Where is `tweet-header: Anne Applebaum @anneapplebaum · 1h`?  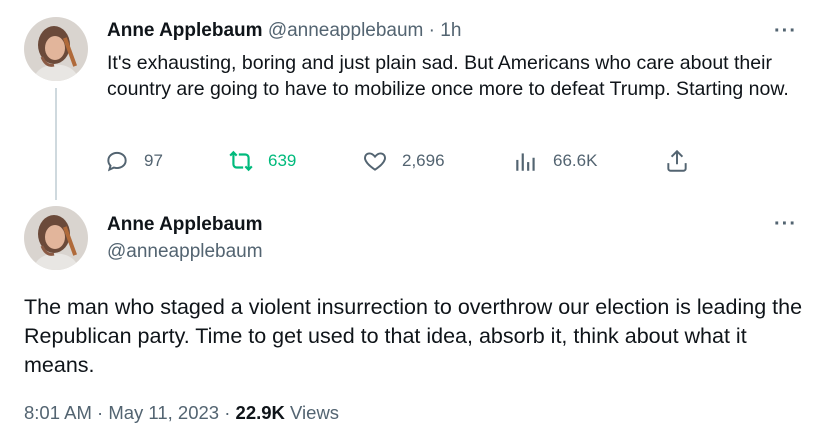
tweet-header: Anne Applebaum @anneapplebaum · 1h is located at coordinates (284, 31).